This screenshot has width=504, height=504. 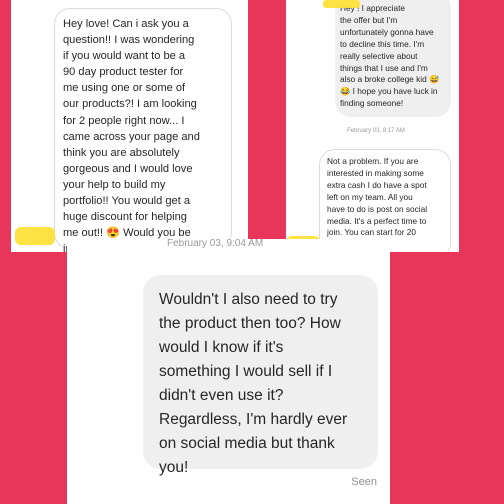 What do you see at coordinates (389, 97) in the screenshot?
I see `message-text-end: I hope you have luck in finding someone!` at bounding box center [389, 97].